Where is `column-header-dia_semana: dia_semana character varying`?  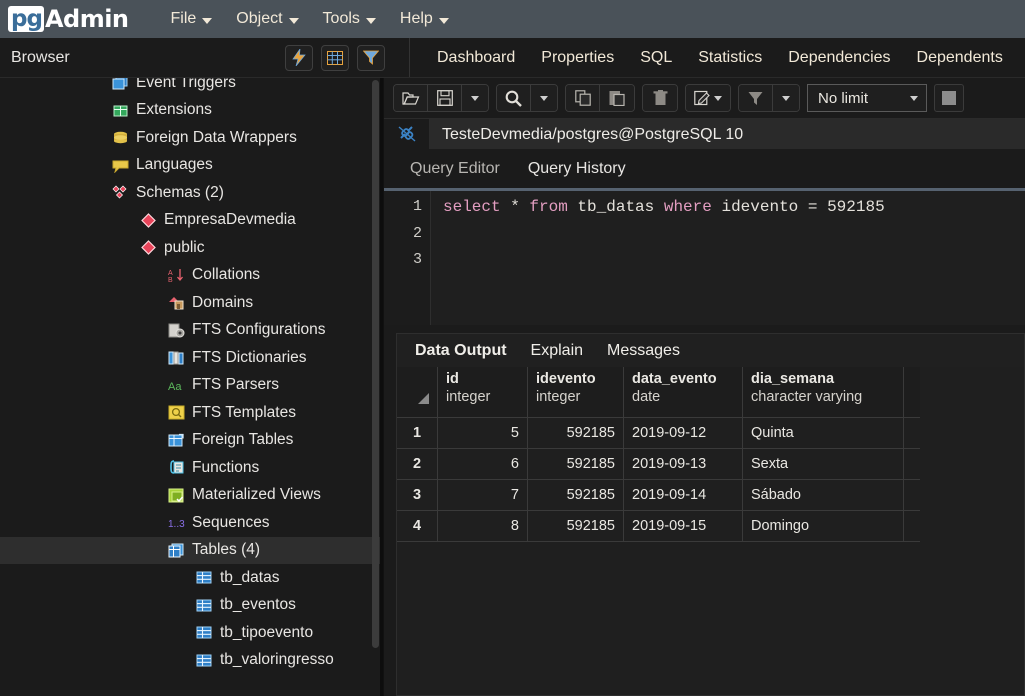
column-header-dia_semana: dia_semana character varying is located at coordinates (823, 392).